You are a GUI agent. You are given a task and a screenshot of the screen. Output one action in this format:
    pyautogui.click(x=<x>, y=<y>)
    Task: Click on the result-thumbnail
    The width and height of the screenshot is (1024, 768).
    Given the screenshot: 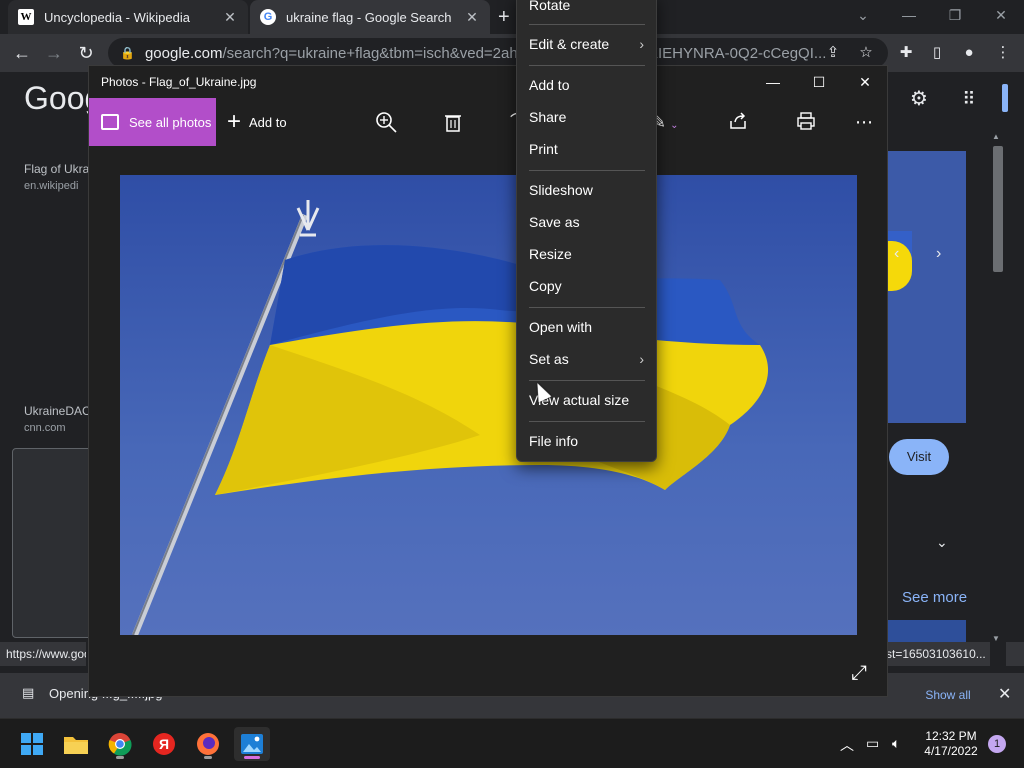 What is the action you would take?
    pyautogui.click(x=52, y=543)
    